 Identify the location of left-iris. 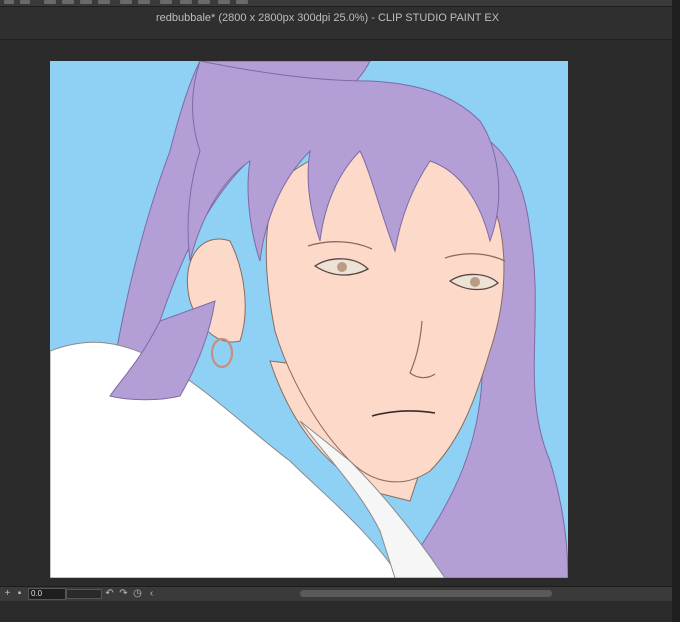
(342, 267).